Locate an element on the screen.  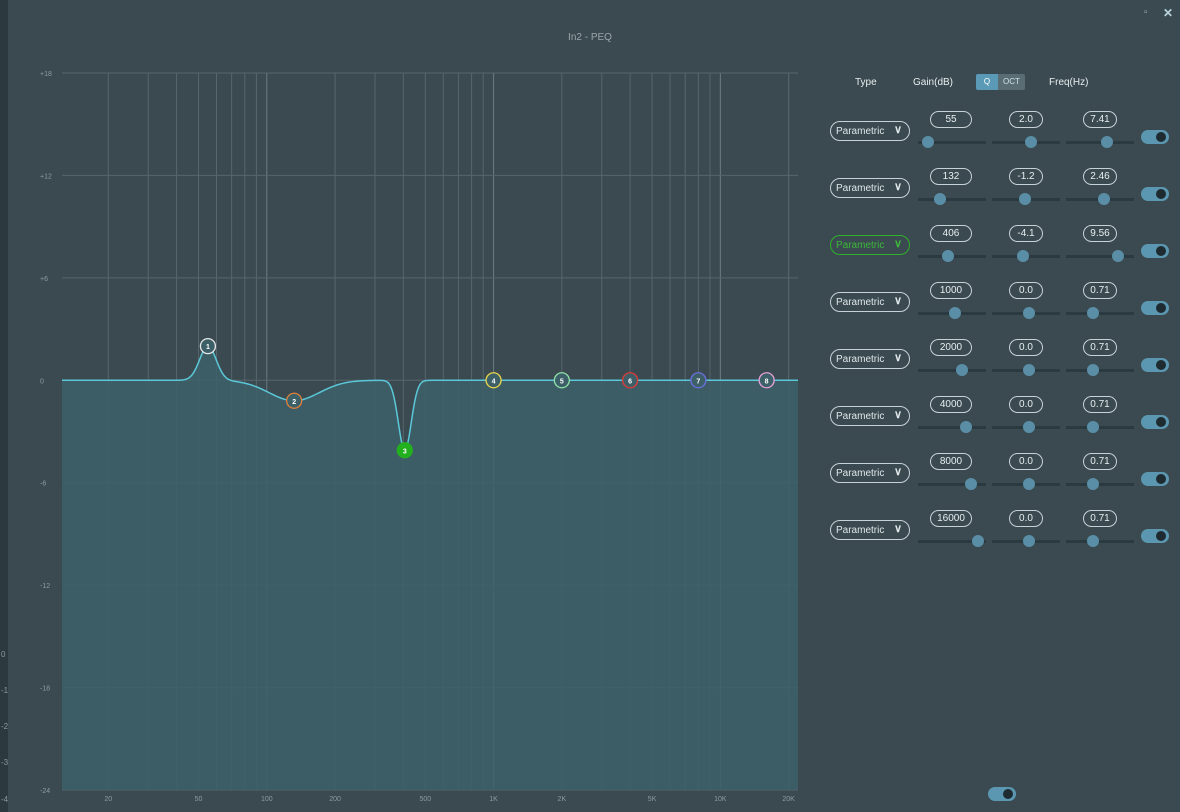
freq-value-field: 132 is located at coordinates (951, 176).